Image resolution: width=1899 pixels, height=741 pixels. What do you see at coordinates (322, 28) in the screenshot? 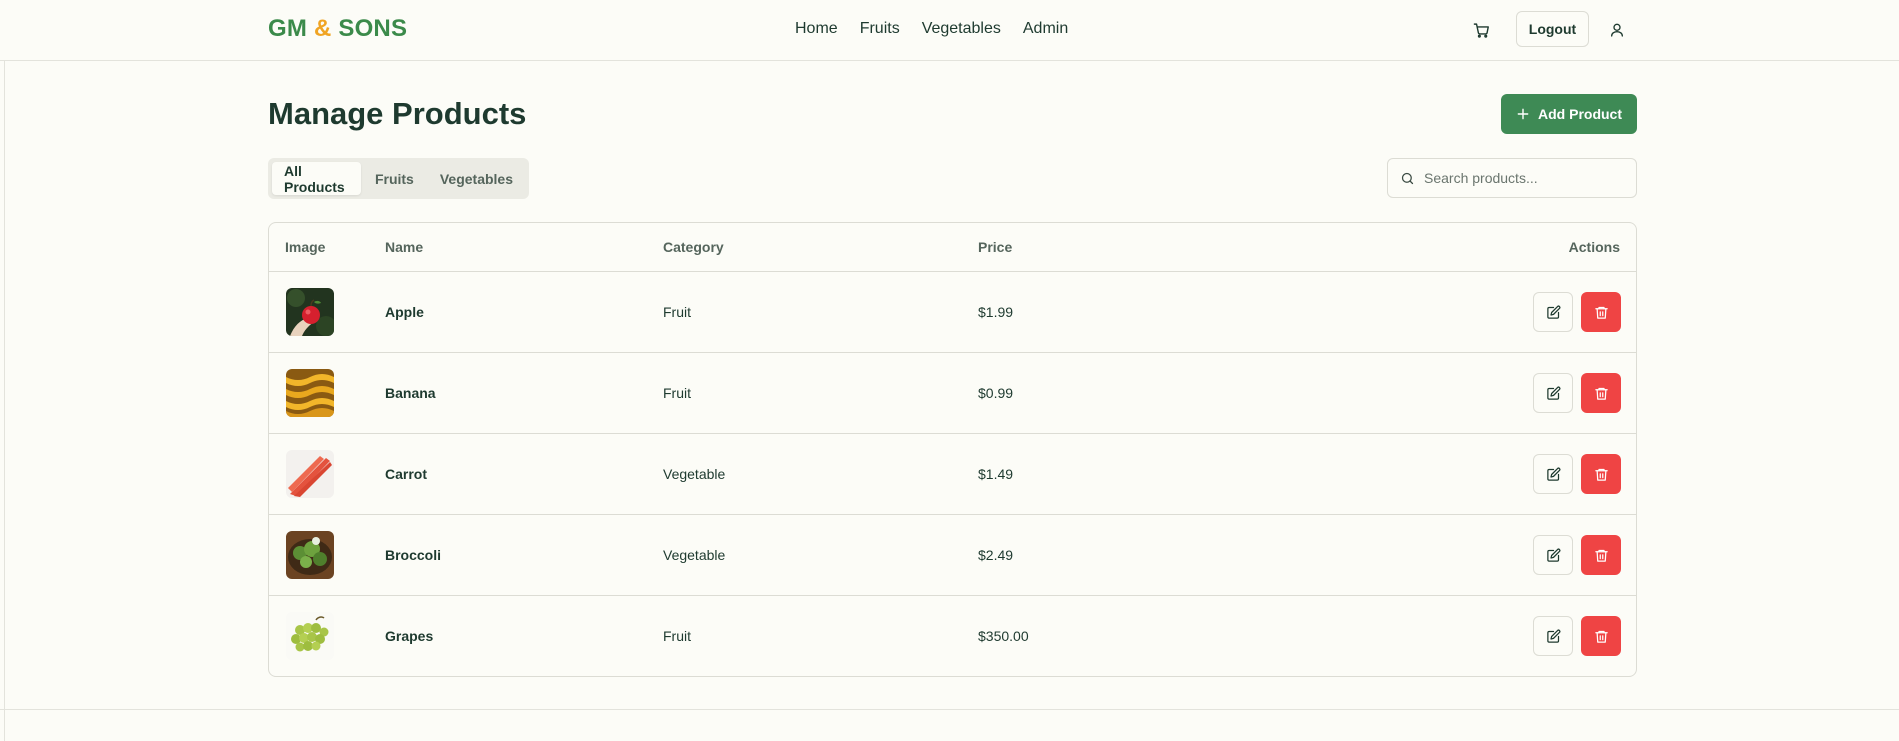
I see `brand-ampersand: &` at bounding box center [322, 28].